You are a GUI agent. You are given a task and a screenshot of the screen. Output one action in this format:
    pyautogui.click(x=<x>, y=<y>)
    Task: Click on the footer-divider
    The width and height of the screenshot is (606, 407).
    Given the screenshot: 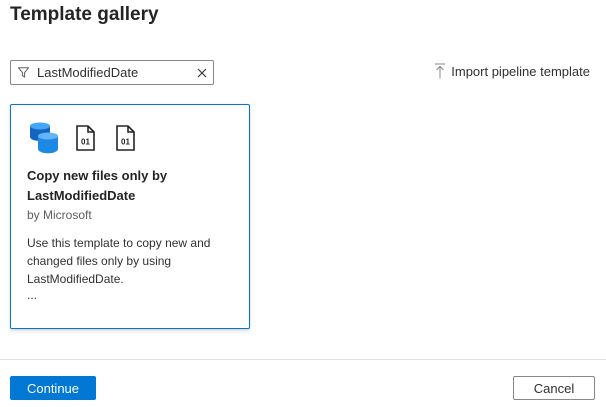 What is the action you would take?
    pyautogui.click(x=303, y=359)
    